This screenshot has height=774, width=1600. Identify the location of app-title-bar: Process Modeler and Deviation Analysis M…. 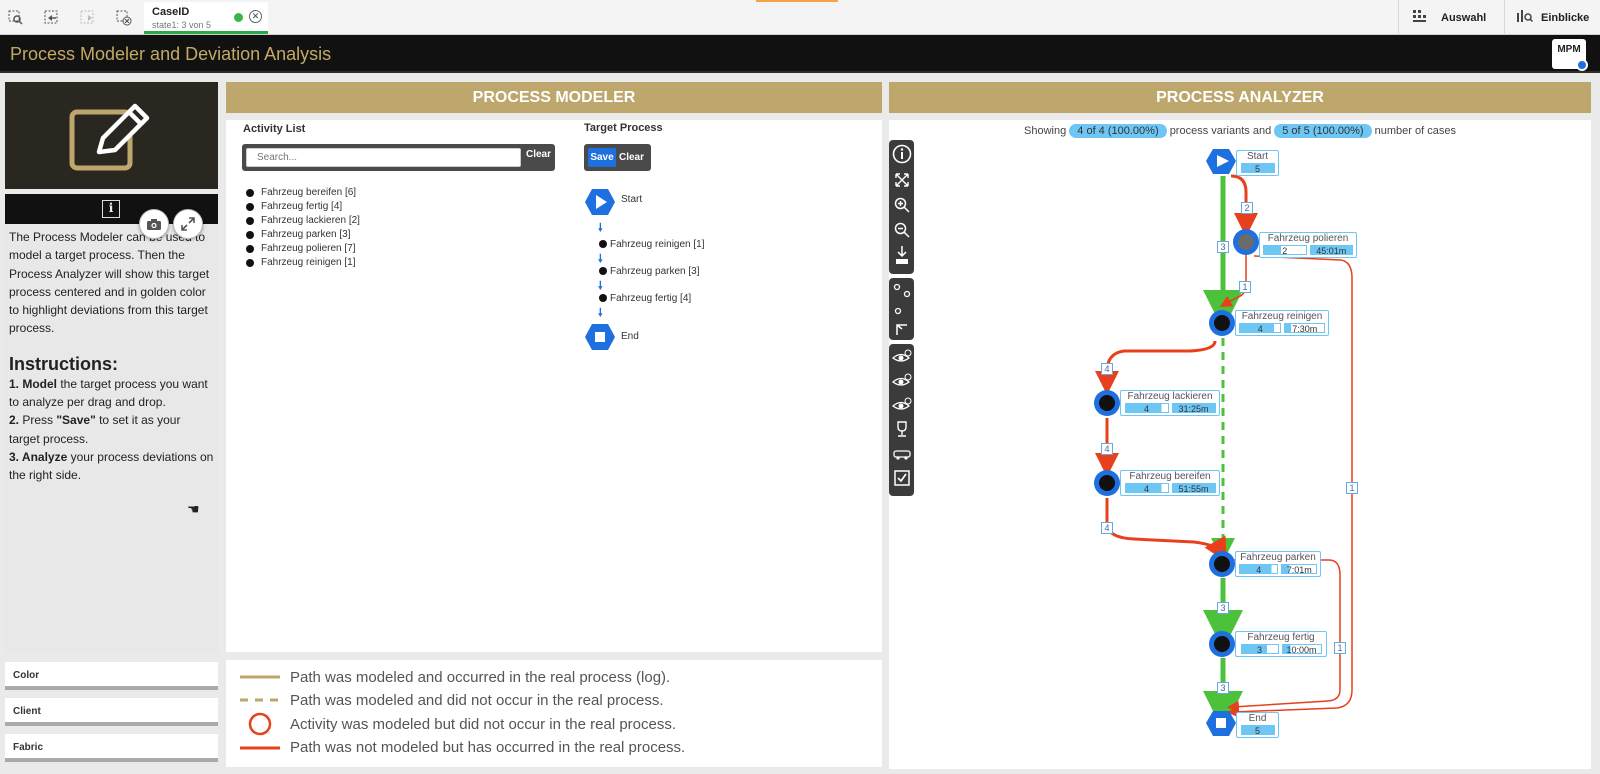
(800, 54).